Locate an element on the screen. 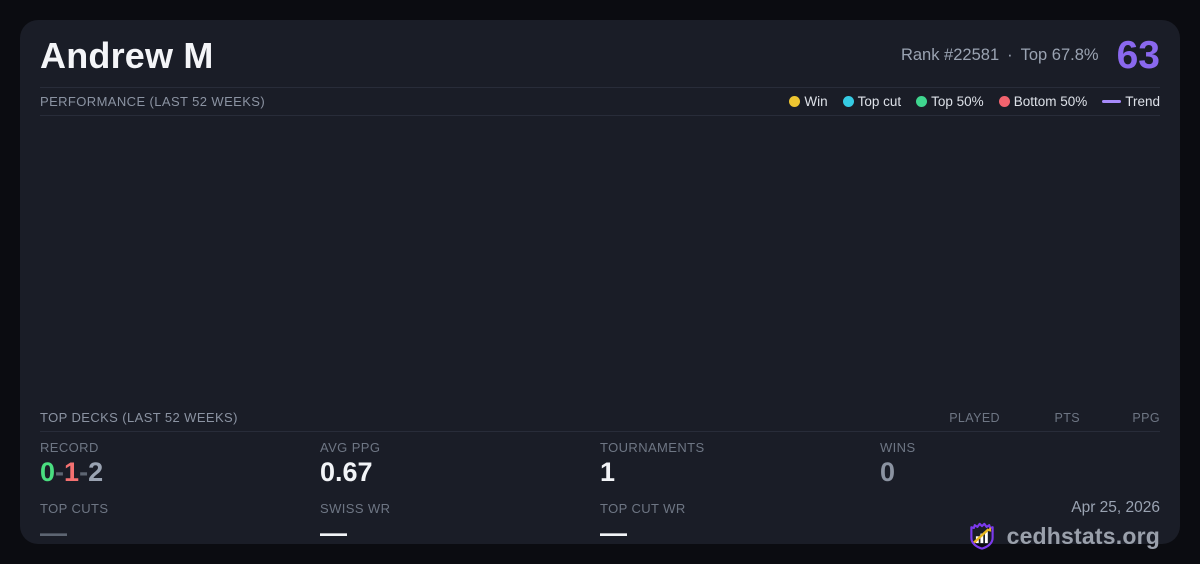  stat-top-cut-wr: TOP CUT WR — is located at coordinates (740, 523).